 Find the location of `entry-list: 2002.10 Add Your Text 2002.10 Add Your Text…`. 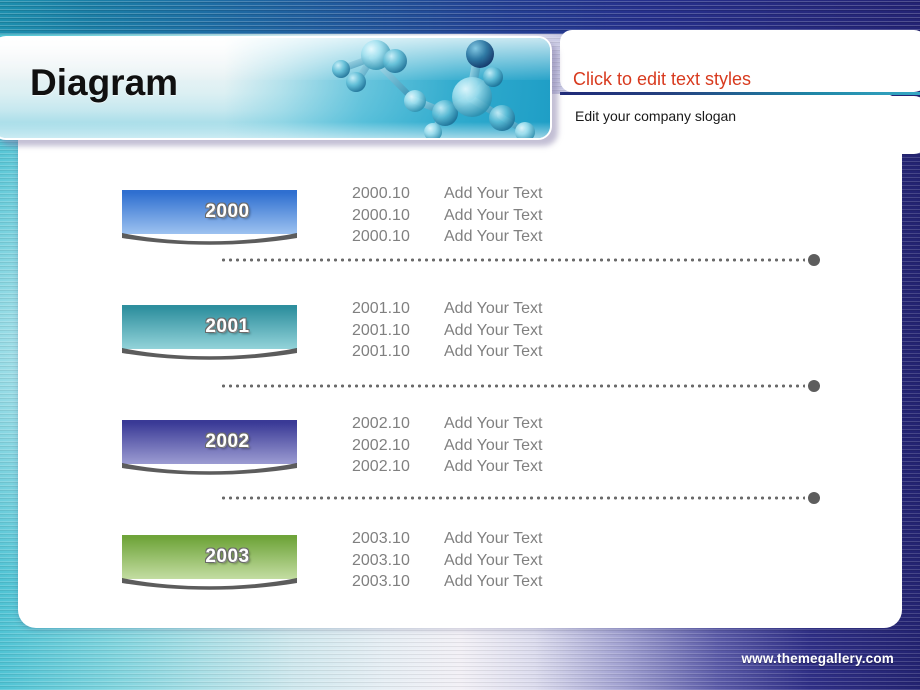

entry-list: 2002.10 Add Your Text 2002.10 Add Your Text… is located at coordinates (517, 445).